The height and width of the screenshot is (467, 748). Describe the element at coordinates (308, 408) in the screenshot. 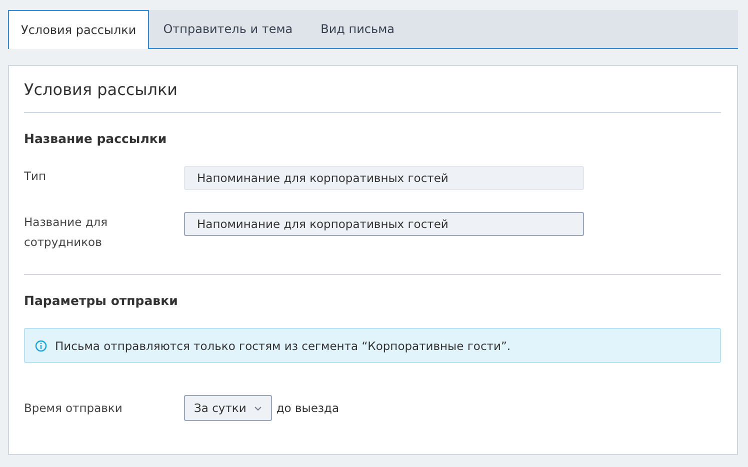

I see `suffix-text: до выезда` at that location.